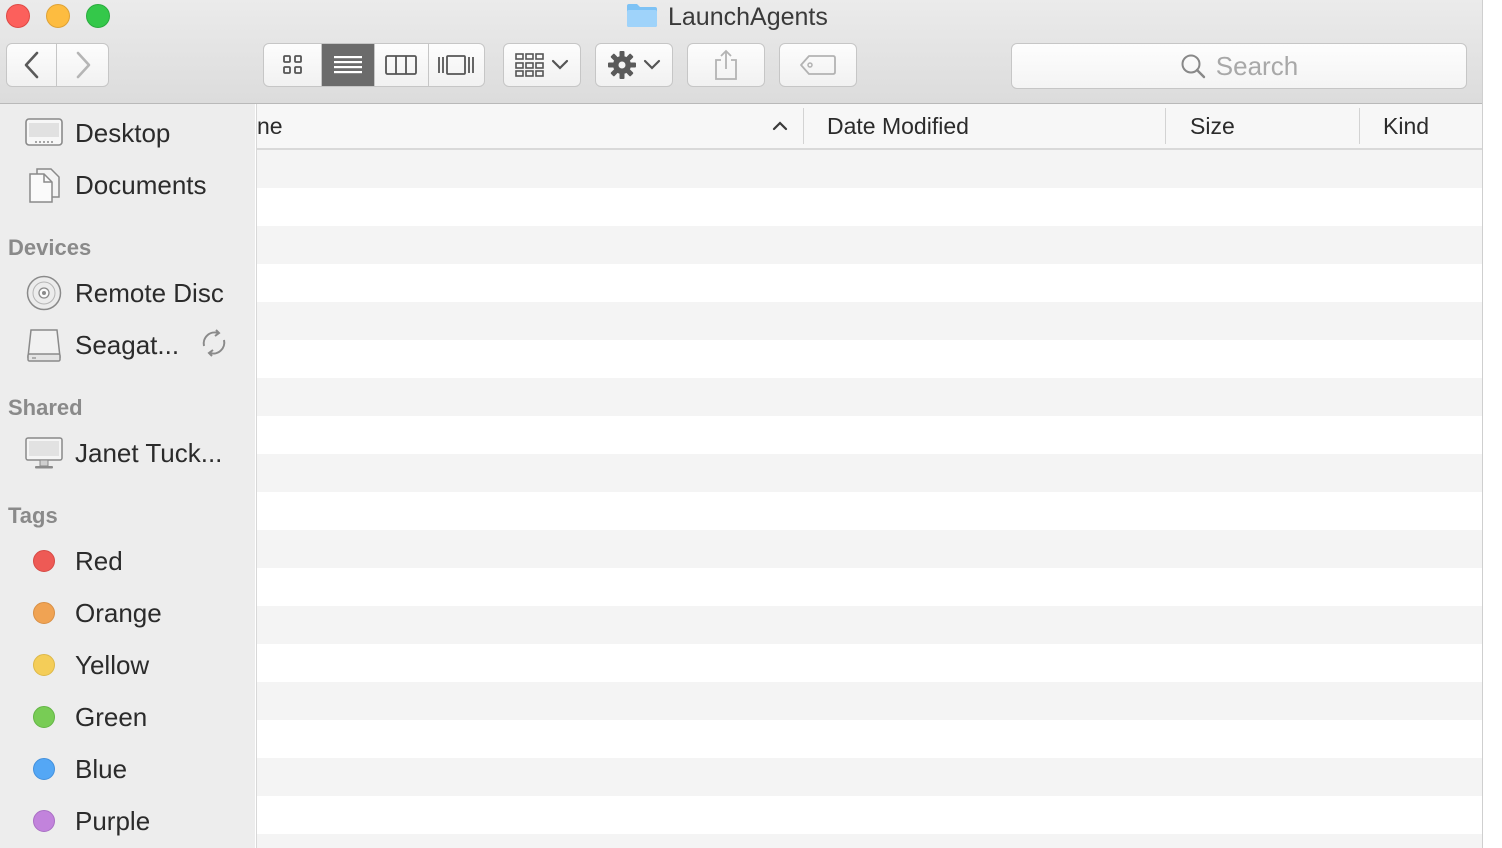 Image resolution: width=1502 pixels, height=848 pixels. I want to click on navigation-buttons, so click(57, 65).